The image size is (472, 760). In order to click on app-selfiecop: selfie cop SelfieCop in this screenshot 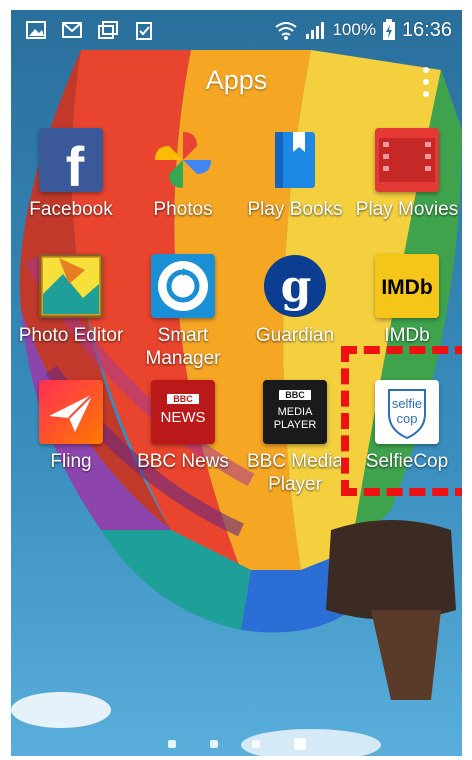, I will do `click(406, 426)`.